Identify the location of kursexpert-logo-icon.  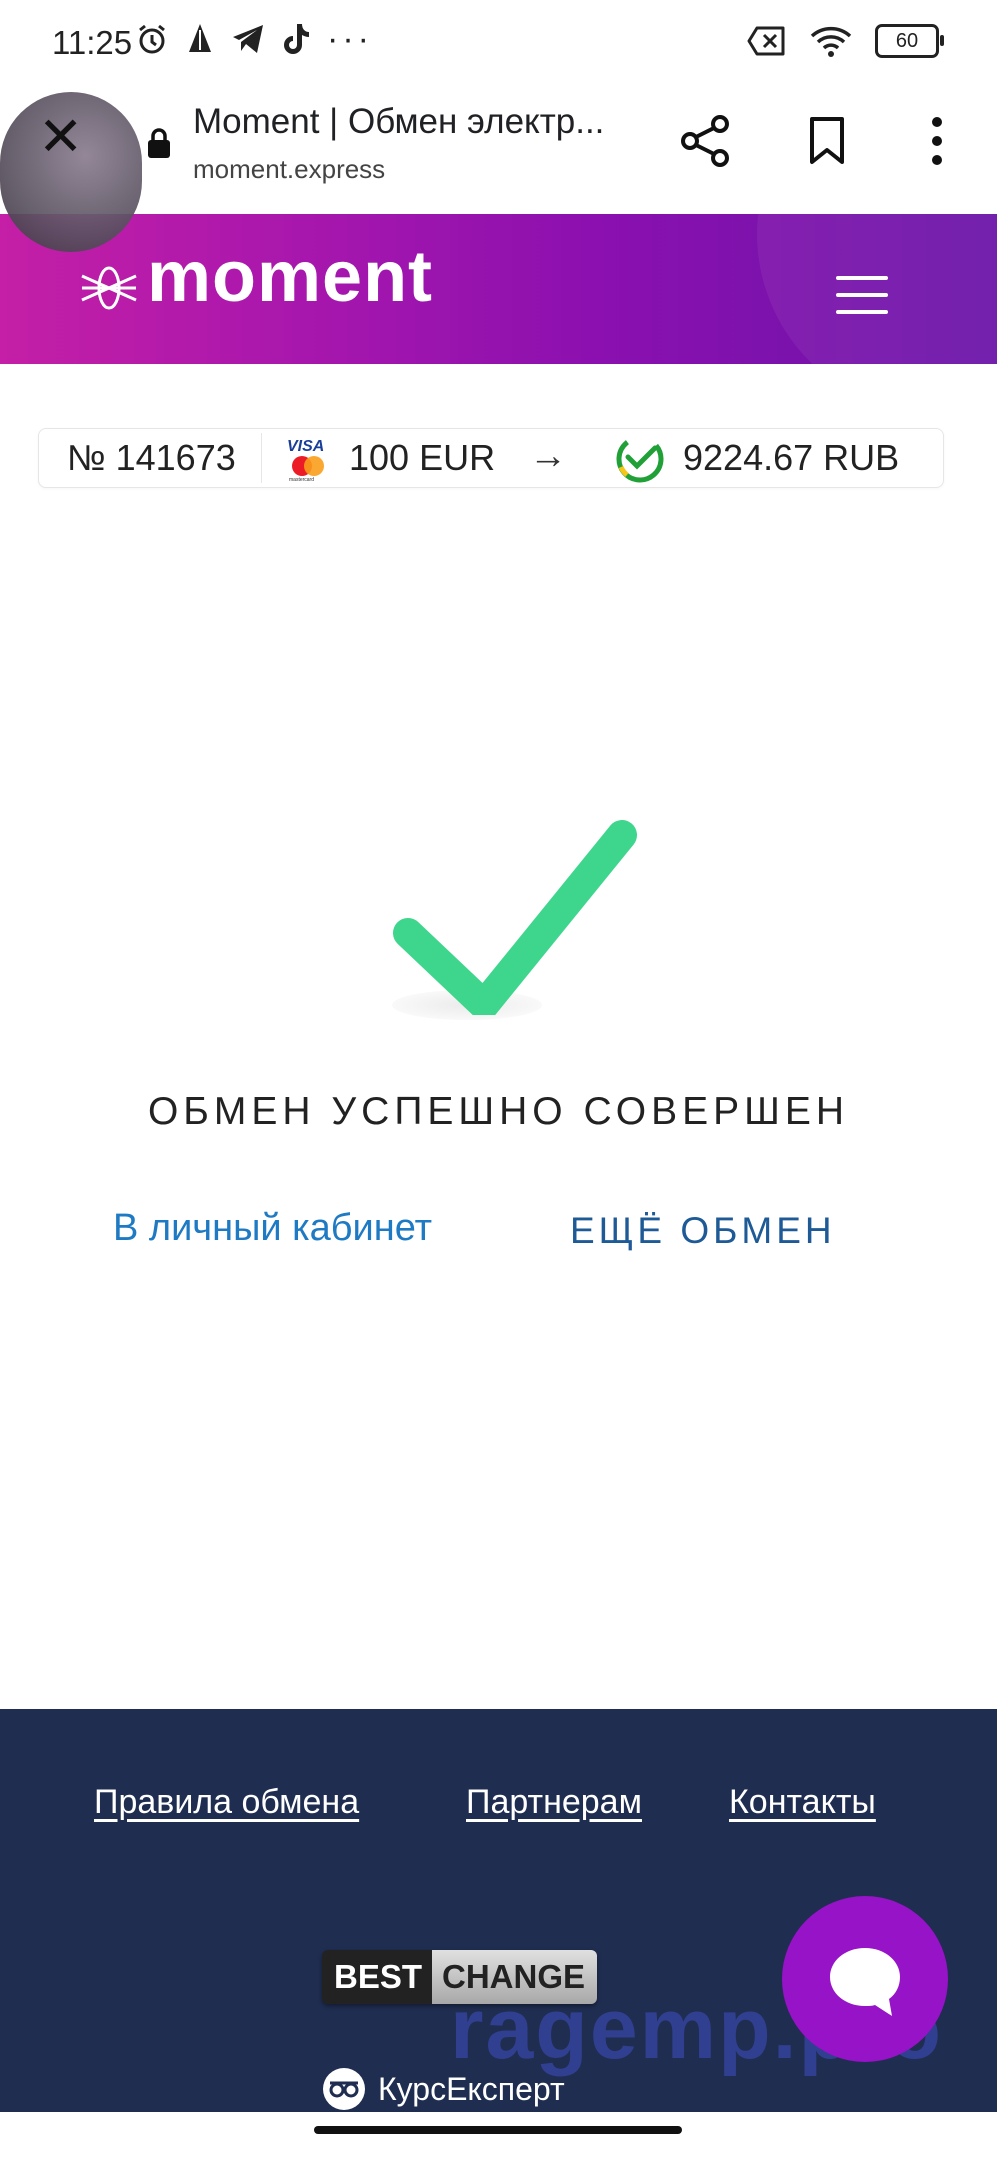
(344, 2089).